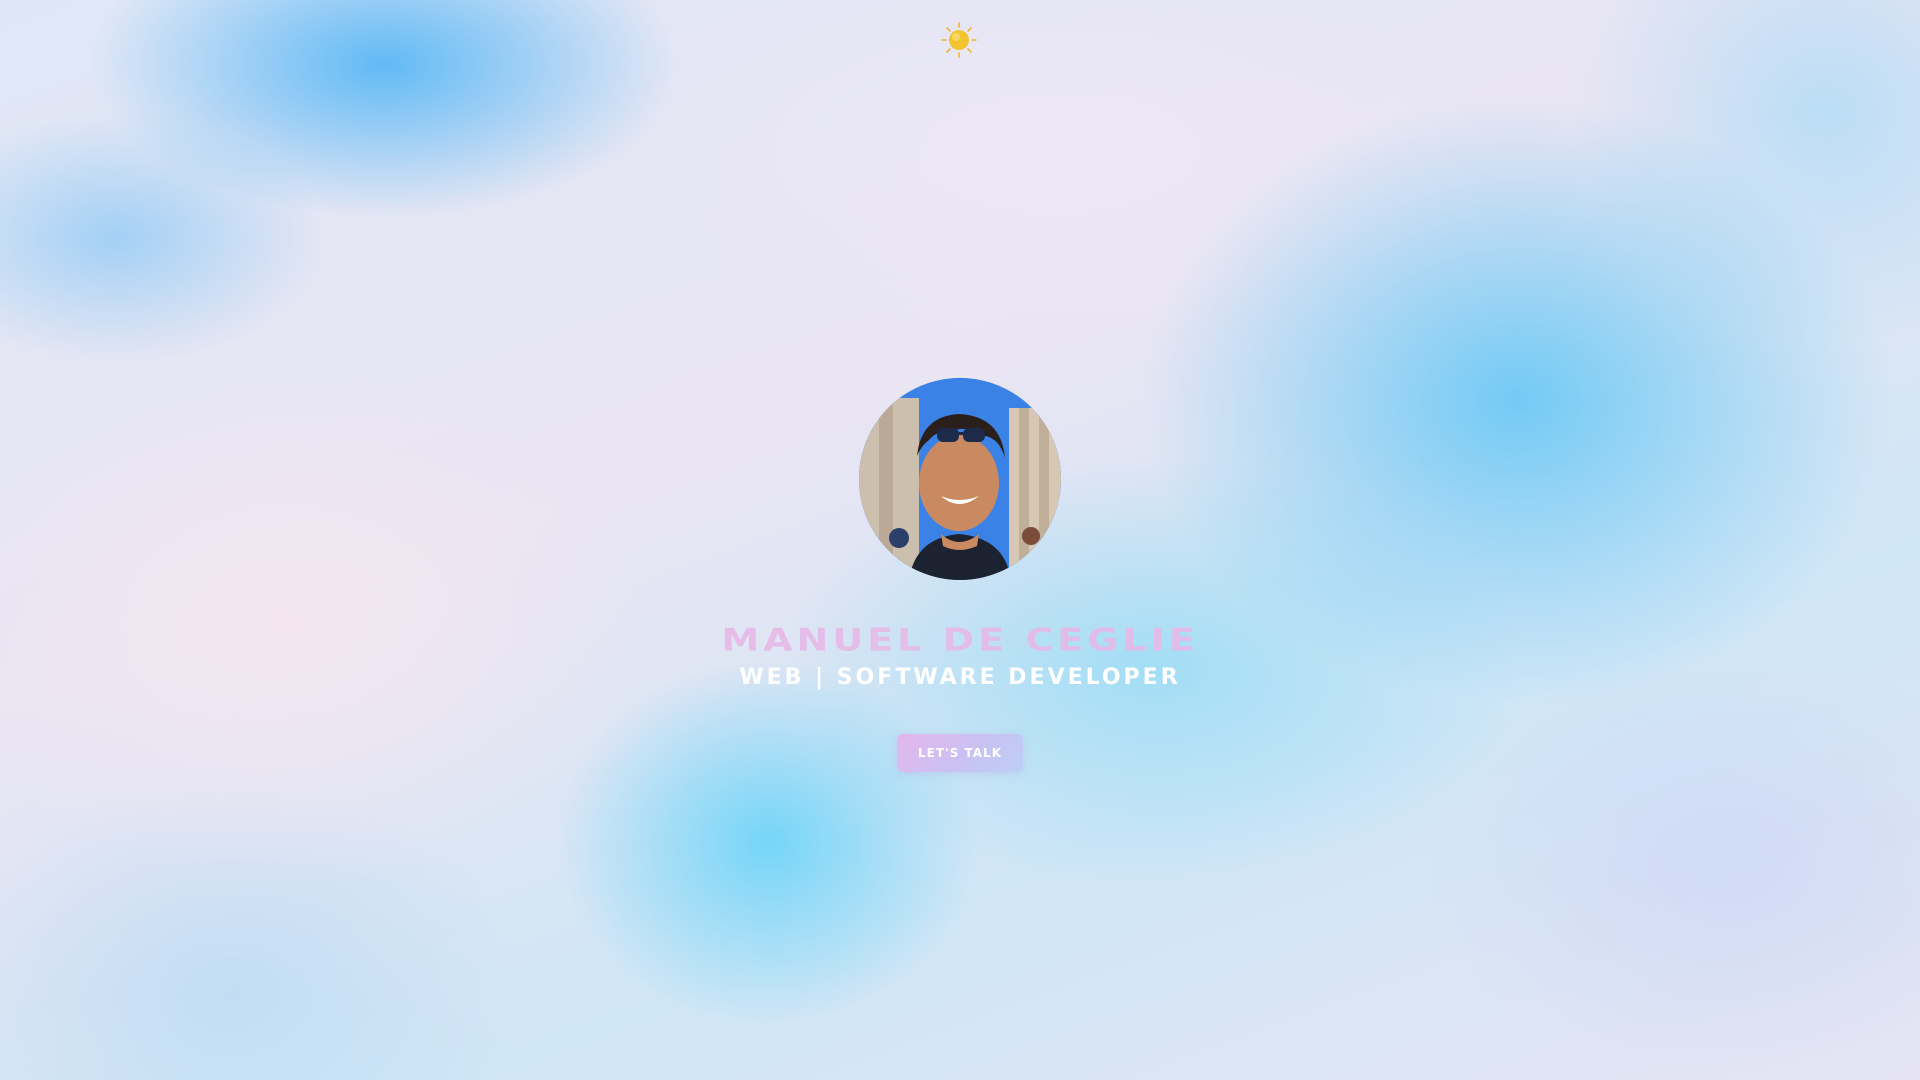  Describe the element at coordinates (960, 677) in the screenshot. I see `hero-role: WEB | SOFTWARE DEVELOPER` at that location.